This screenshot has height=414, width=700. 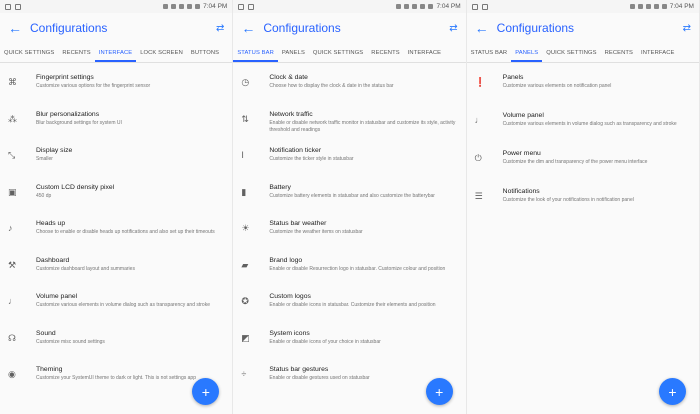 I want to click on heads-up-icon: ♪, so click(x=10, y=228).